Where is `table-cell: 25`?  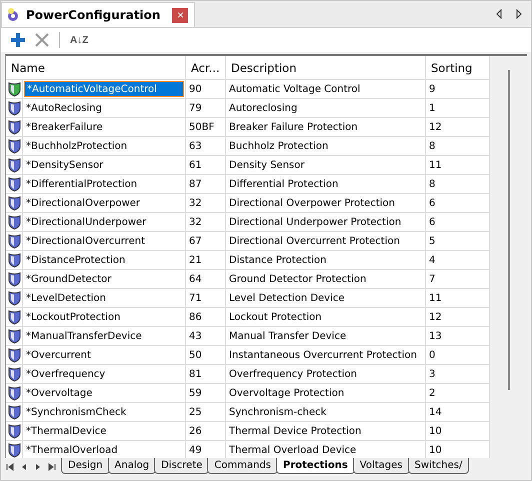 table-cell: 25 is located at coordinates (206, 412).